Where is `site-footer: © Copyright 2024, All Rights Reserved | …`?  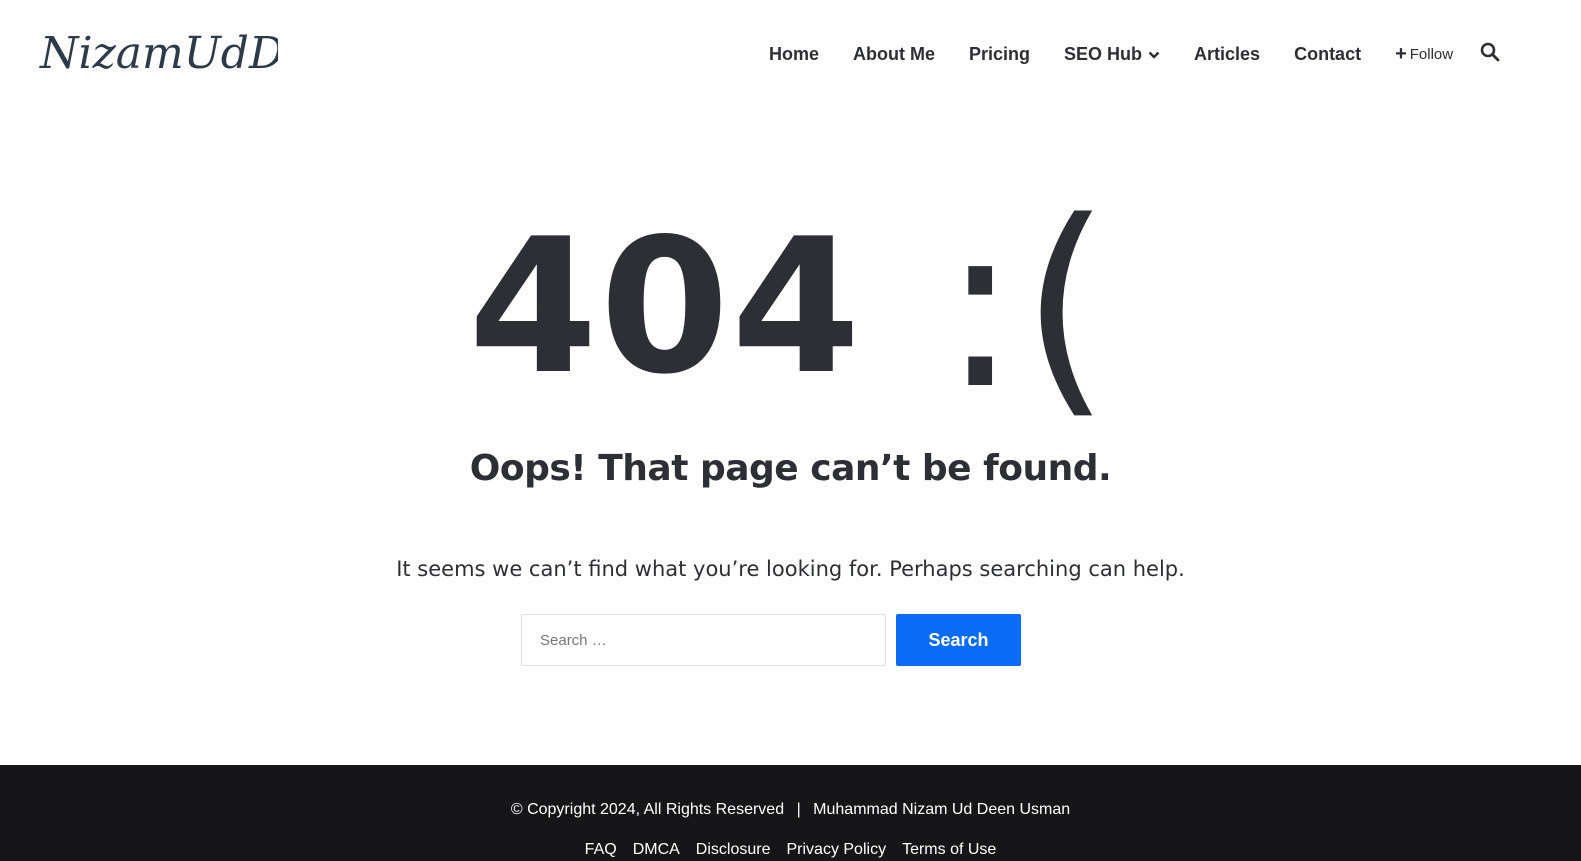 site-footer: © Copyright 2024, All Rights Reserved | … is located at coordinates (790, 813).